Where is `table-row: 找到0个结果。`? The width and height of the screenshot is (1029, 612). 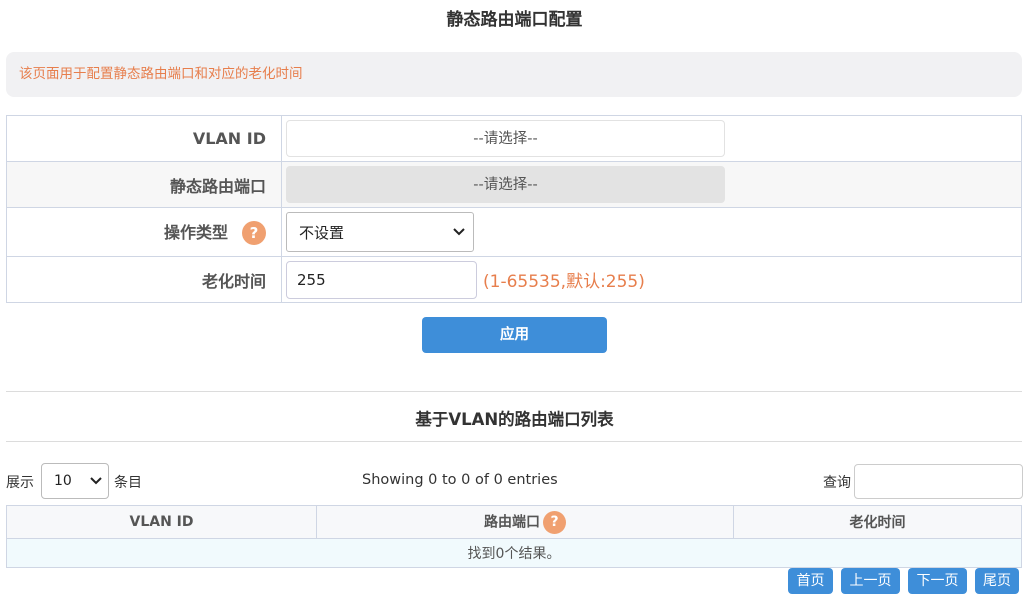
table-row: 找到0个结果。 is located at coordinates (514, 553).